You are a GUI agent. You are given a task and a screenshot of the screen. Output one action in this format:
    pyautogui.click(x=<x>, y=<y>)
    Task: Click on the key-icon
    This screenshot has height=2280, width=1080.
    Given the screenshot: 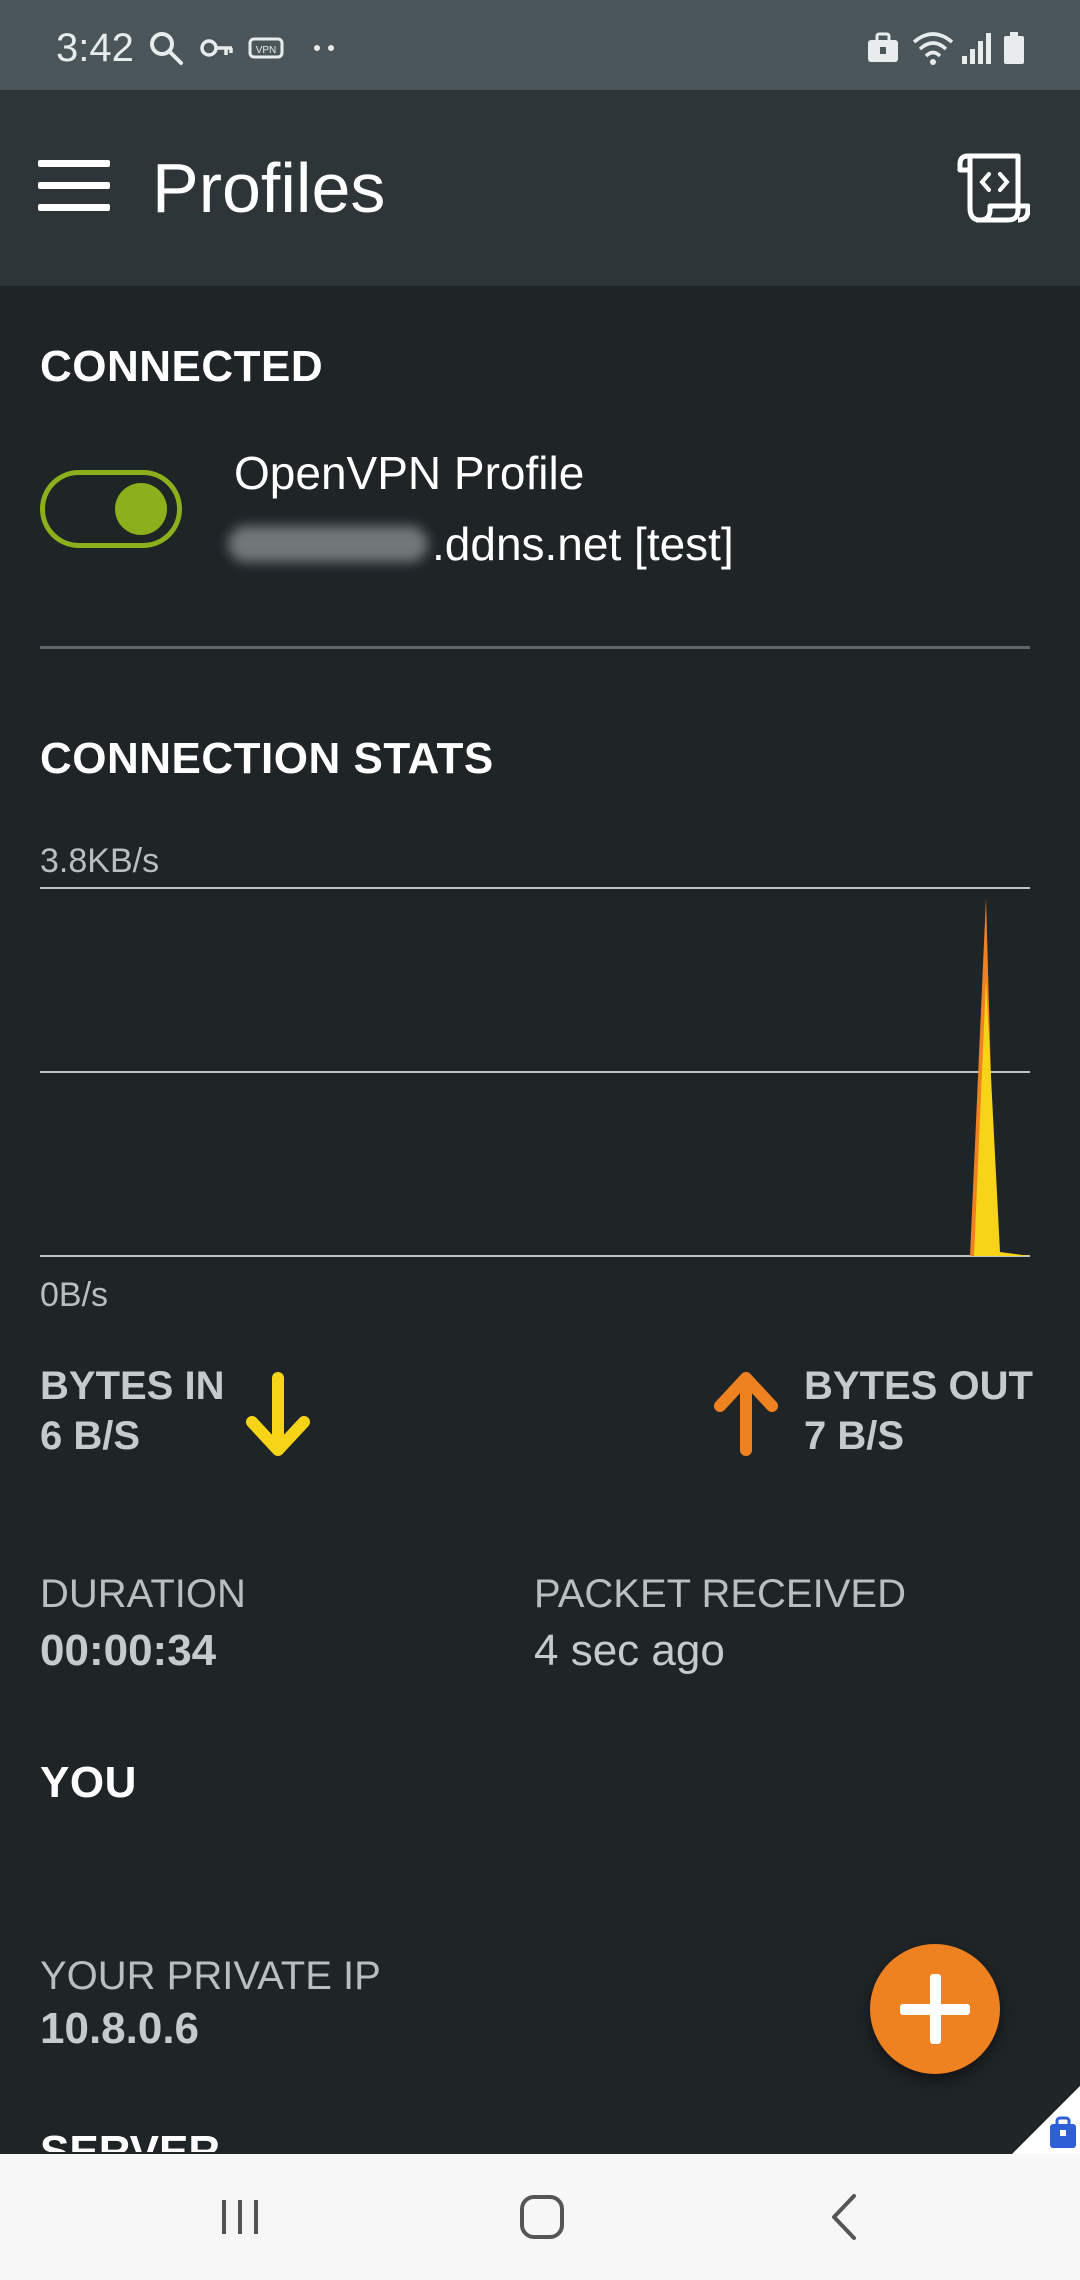 What is the action you would take?
    pyautogui.click(x=216, y=48)
    